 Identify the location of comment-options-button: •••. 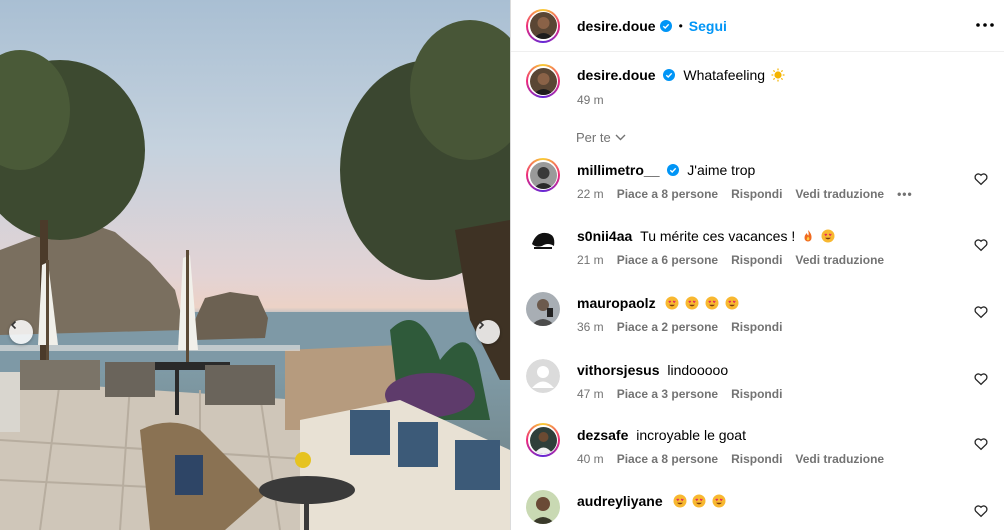
(905, 194).